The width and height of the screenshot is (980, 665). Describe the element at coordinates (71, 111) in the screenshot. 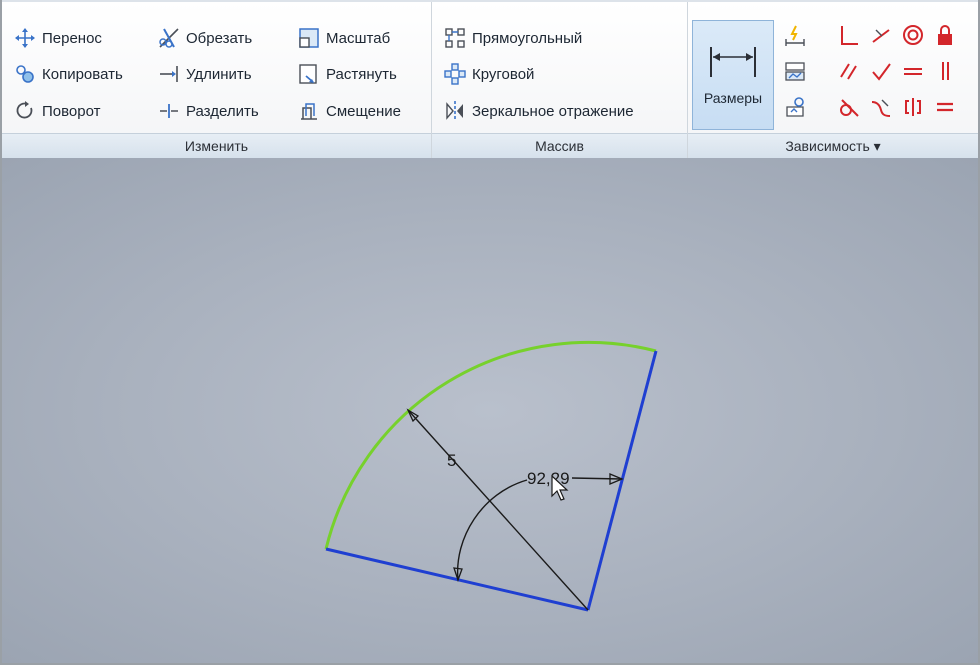

I see `rotate-label: Поворот` at that location.